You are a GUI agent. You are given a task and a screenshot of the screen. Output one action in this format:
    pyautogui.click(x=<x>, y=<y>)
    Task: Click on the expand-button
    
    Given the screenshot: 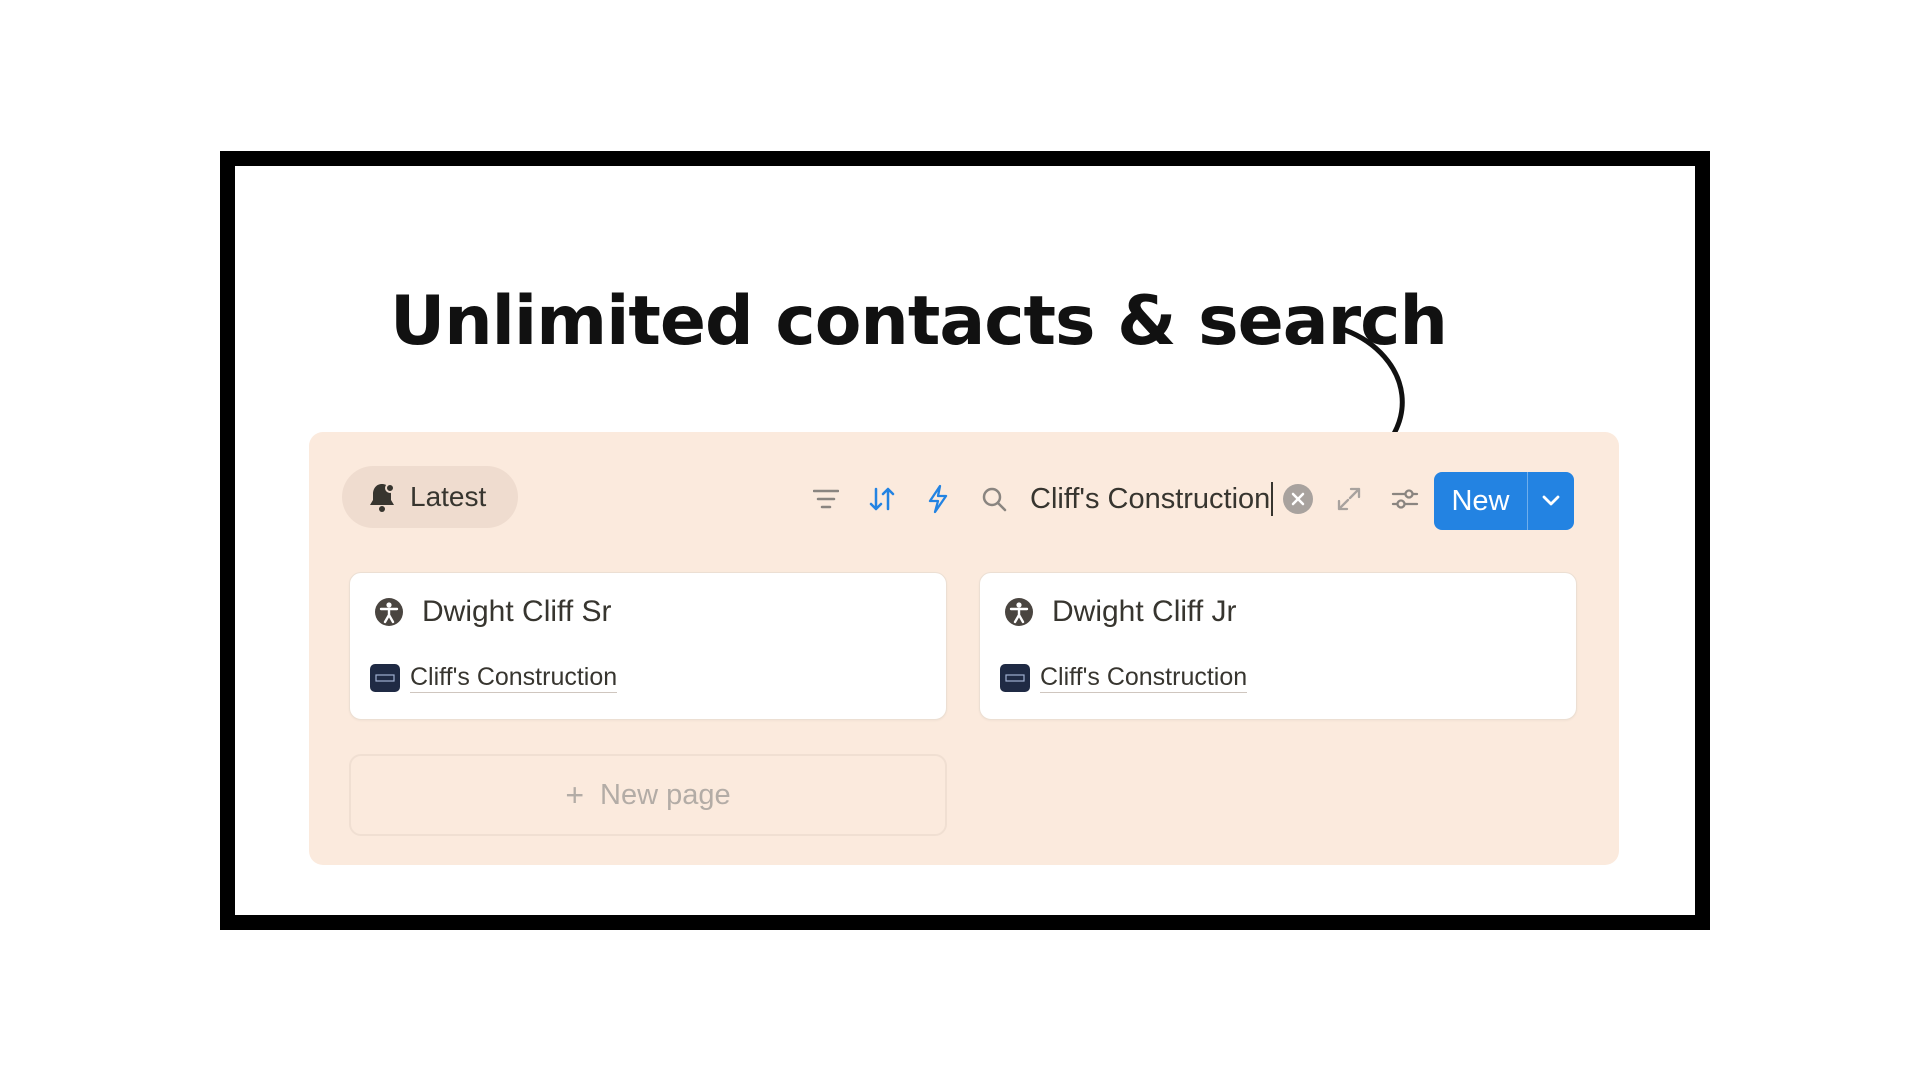 What is the action you would take?
    pyautogui.click(x=1349, y=499)
    